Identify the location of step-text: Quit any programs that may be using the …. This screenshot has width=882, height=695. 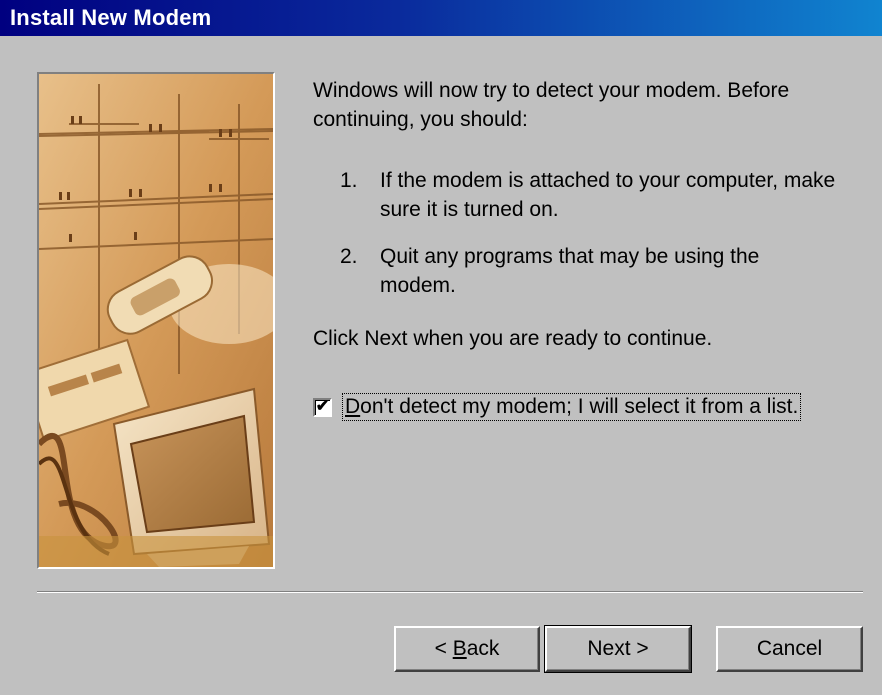
(570, 271).